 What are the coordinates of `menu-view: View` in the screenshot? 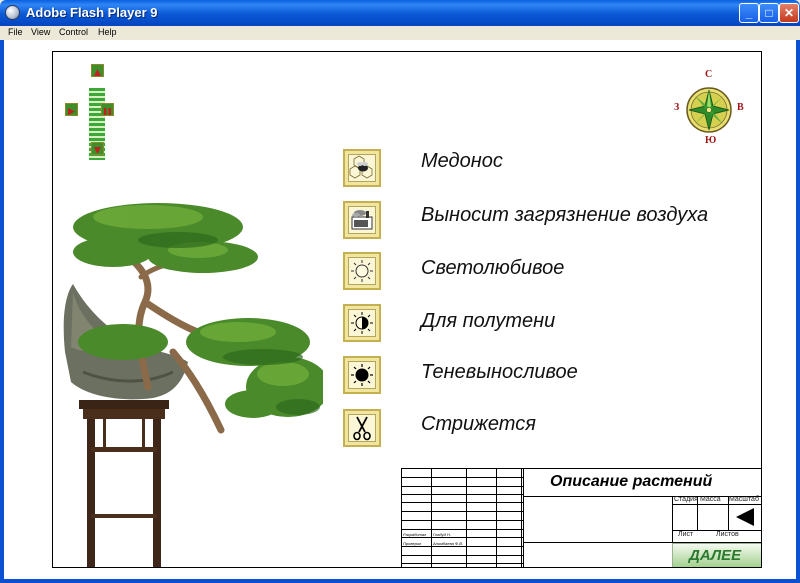 It's located at (40, 32).